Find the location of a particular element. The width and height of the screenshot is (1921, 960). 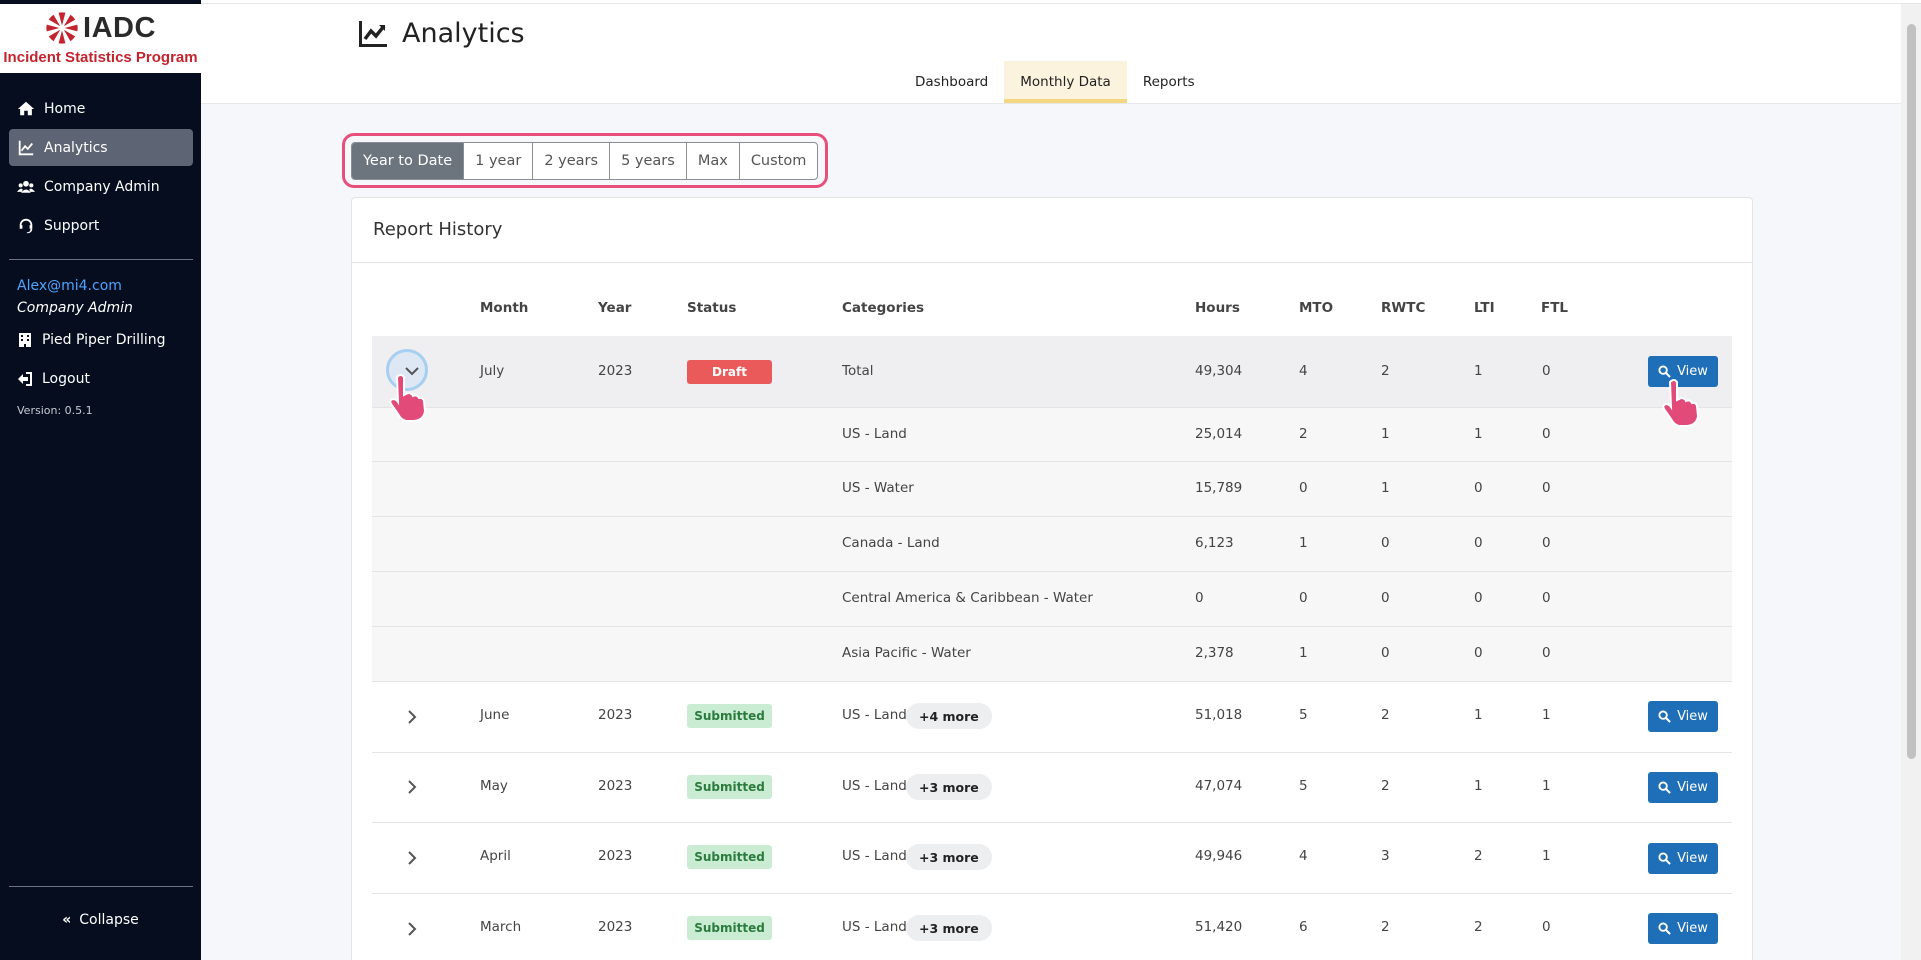

column-header-status: Status is located at coordinates (711, 308).